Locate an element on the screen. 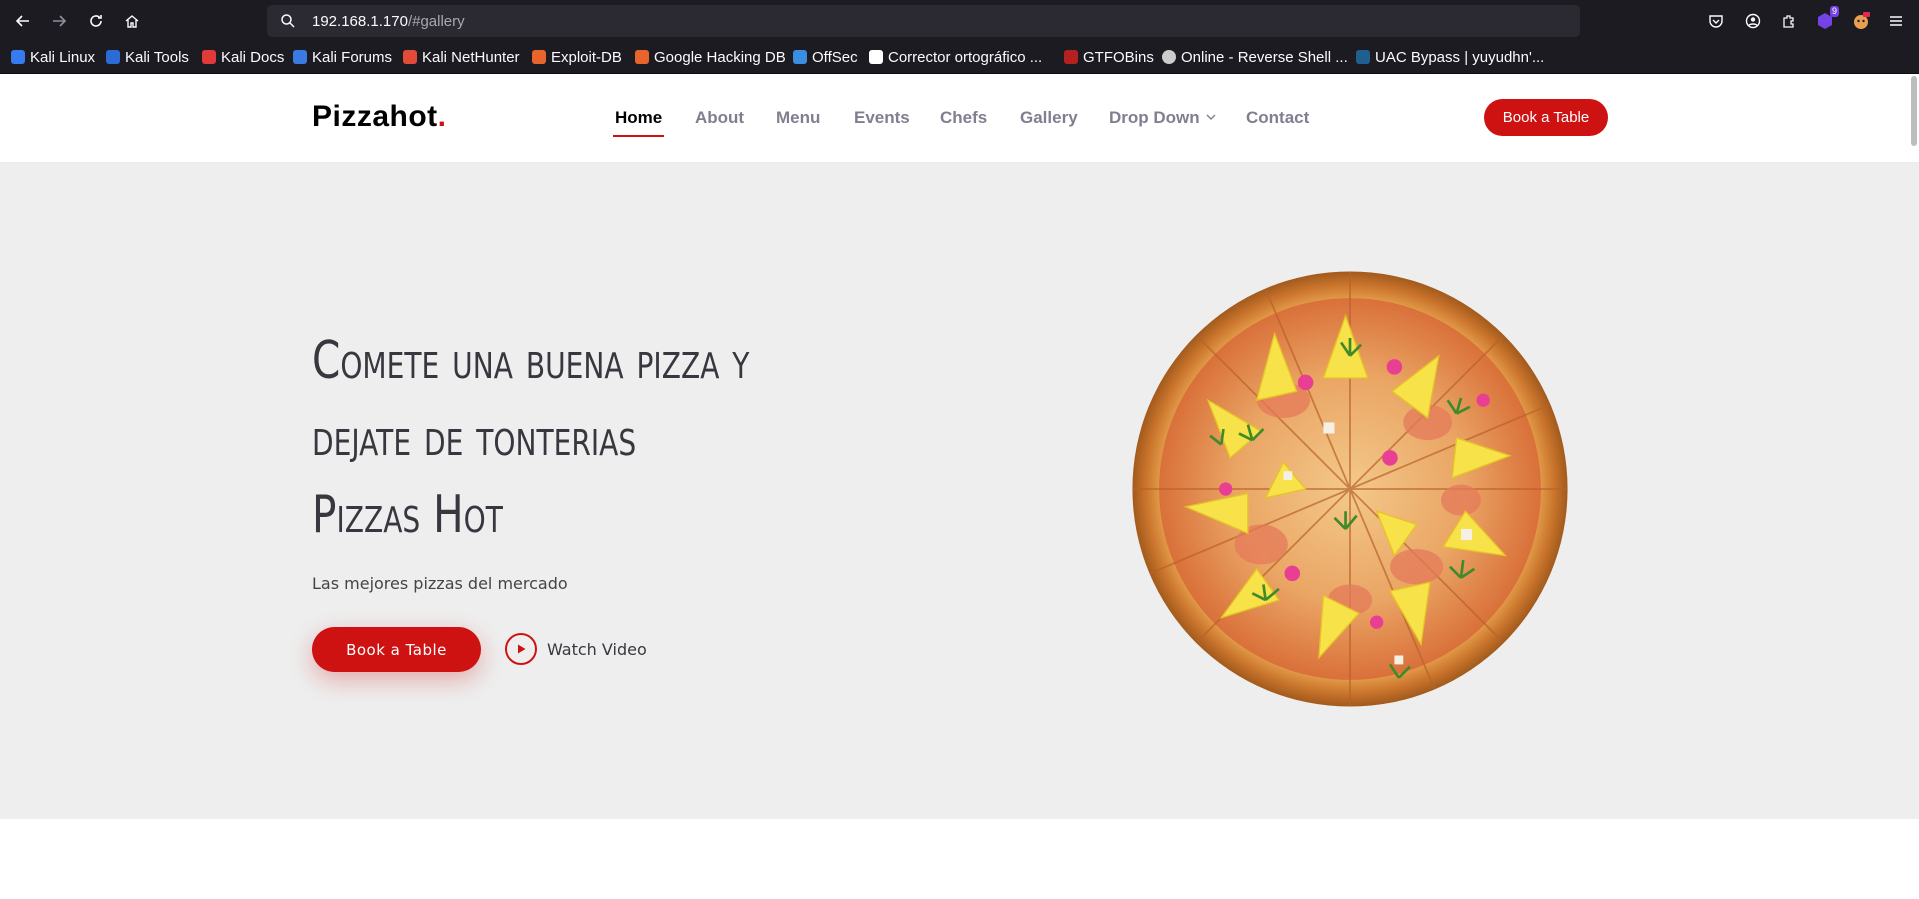  nav-chefs: Chefs is located at coordinates (963, 118).